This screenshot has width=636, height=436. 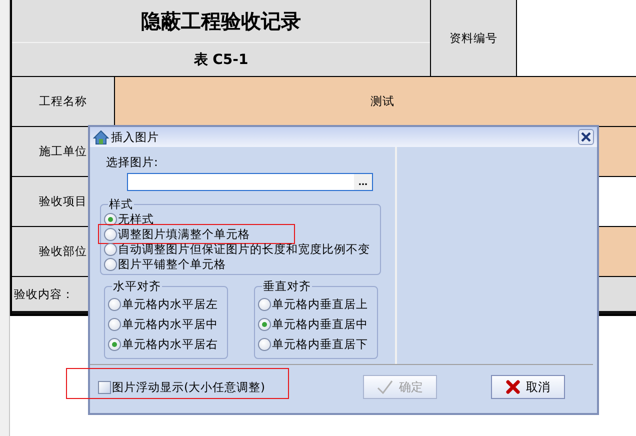 What do you see at coordinates (170, 324) in the screenshot?
I see `option-label: 单元格内水平居中` at bounding box center [170, 324].